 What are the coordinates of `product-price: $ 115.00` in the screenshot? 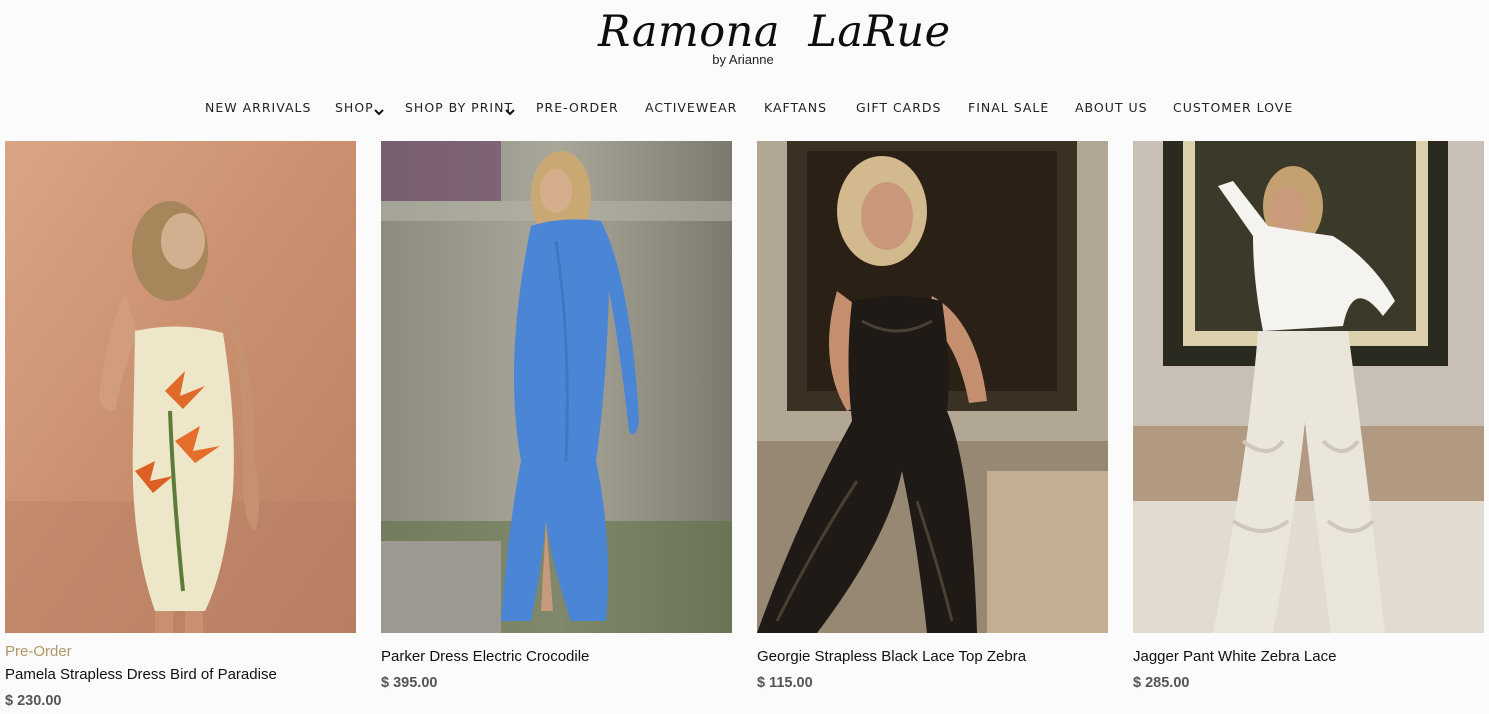 It's located at (785, 683).